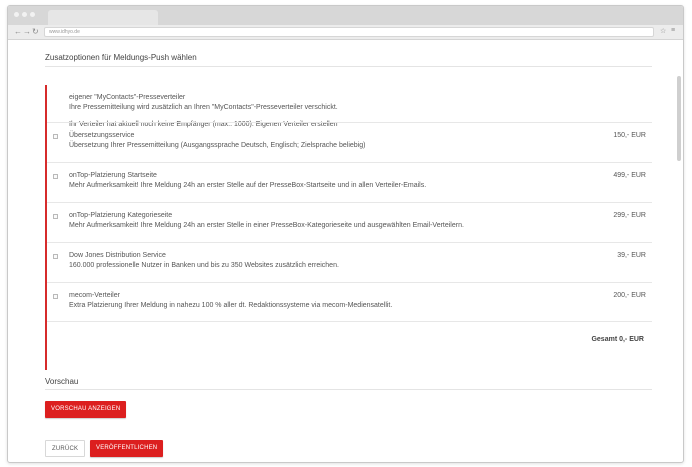 Image resolution: width=692 pixels, height=467 pixels. Describe the element at coordinates (629, 135) in the screenshot. I see `option-price: 150,- EUR` at that location.